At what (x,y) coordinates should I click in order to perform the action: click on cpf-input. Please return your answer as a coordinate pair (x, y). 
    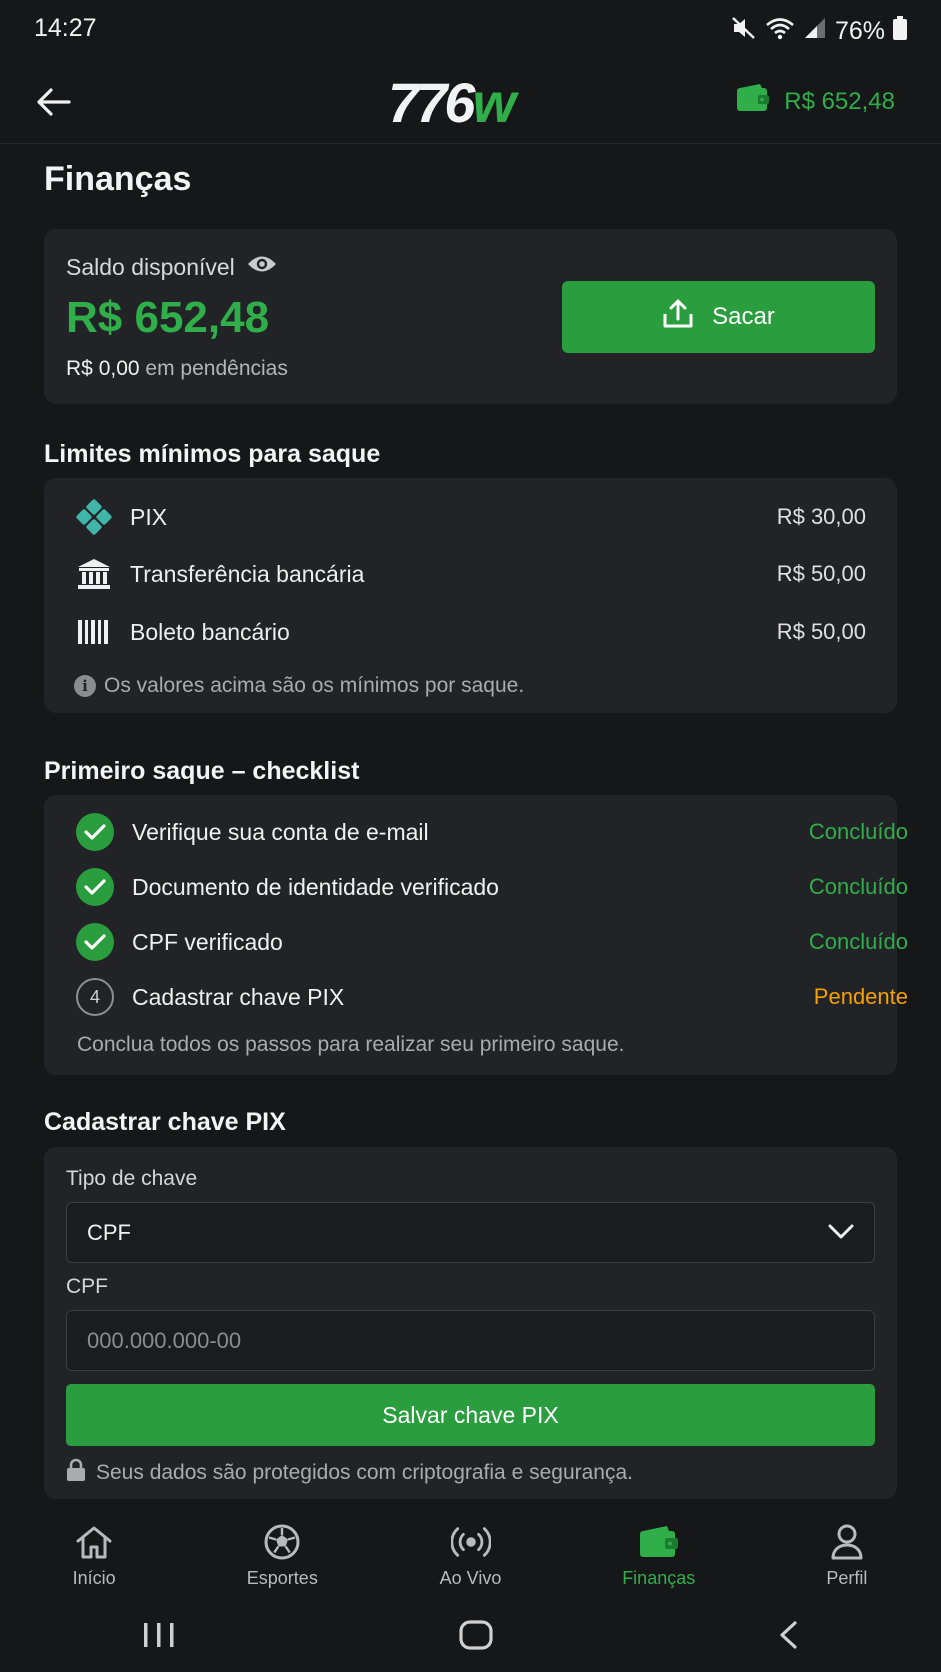
    Looking at the image, I should click on (470, 1340).